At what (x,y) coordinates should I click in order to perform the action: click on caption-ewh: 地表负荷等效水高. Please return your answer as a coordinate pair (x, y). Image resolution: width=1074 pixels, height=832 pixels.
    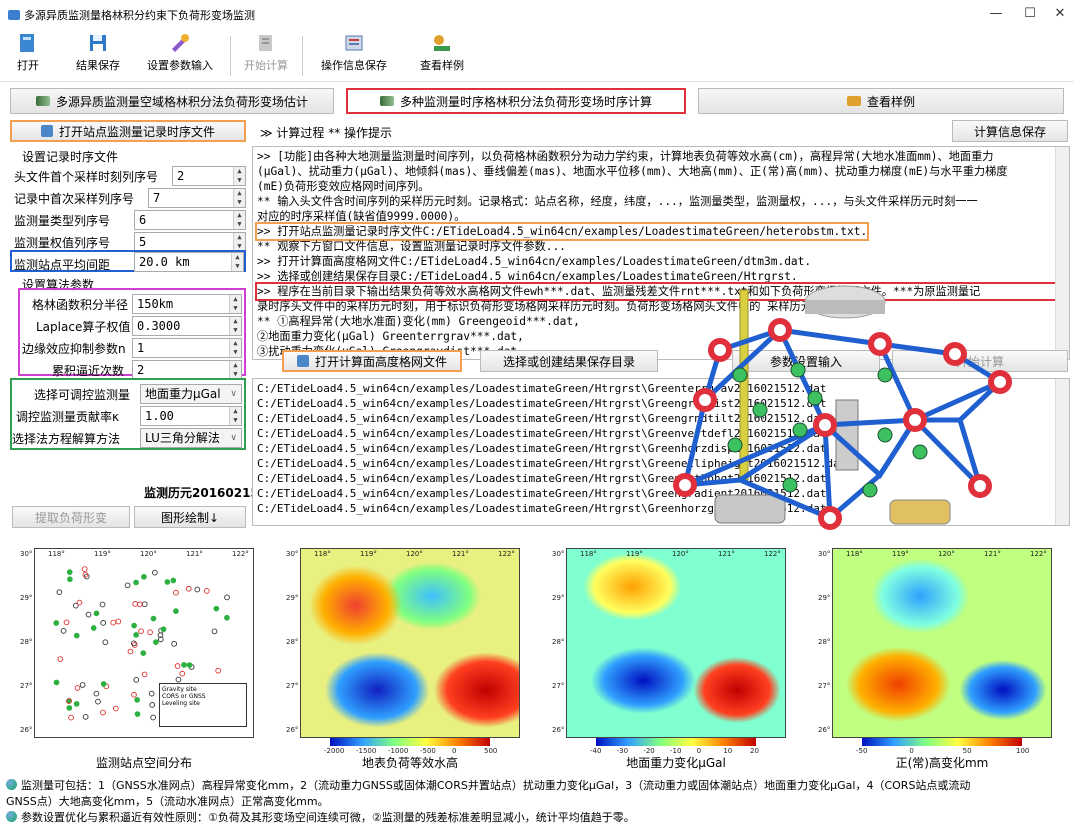
    Looking at the image, I should click on (409, 763).